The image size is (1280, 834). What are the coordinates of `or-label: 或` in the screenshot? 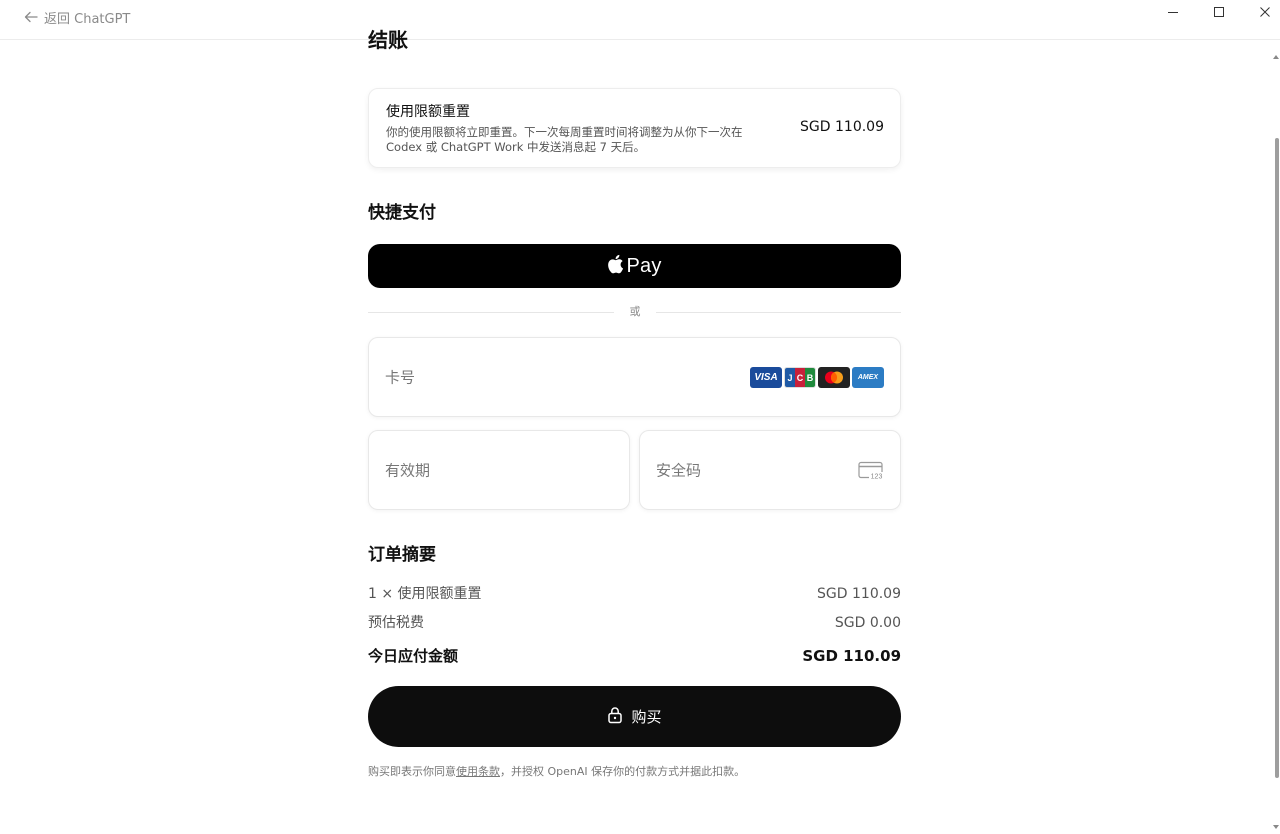 It's located at (635, 311).